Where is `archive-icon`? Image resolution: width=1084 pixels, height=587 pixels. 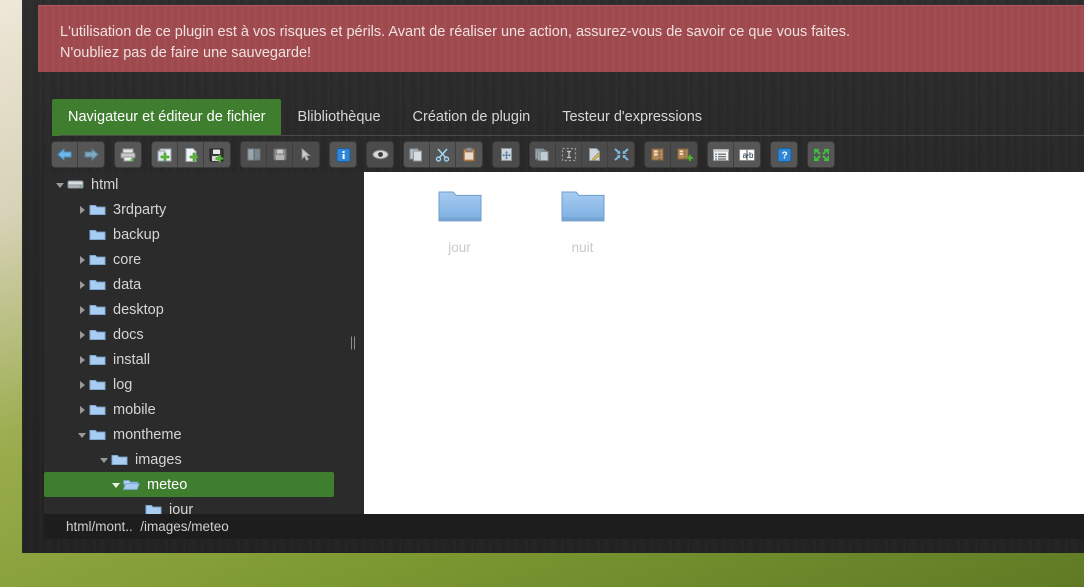
archive-icon is located at coordinates (658, 154).